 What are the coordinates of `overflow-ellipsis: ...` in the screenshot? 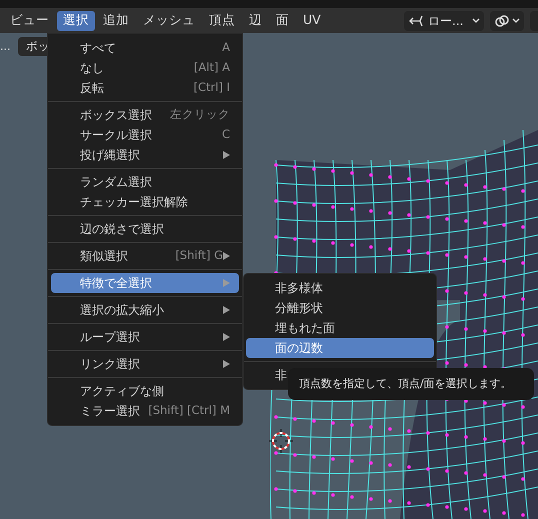 It's located at (5, 47).